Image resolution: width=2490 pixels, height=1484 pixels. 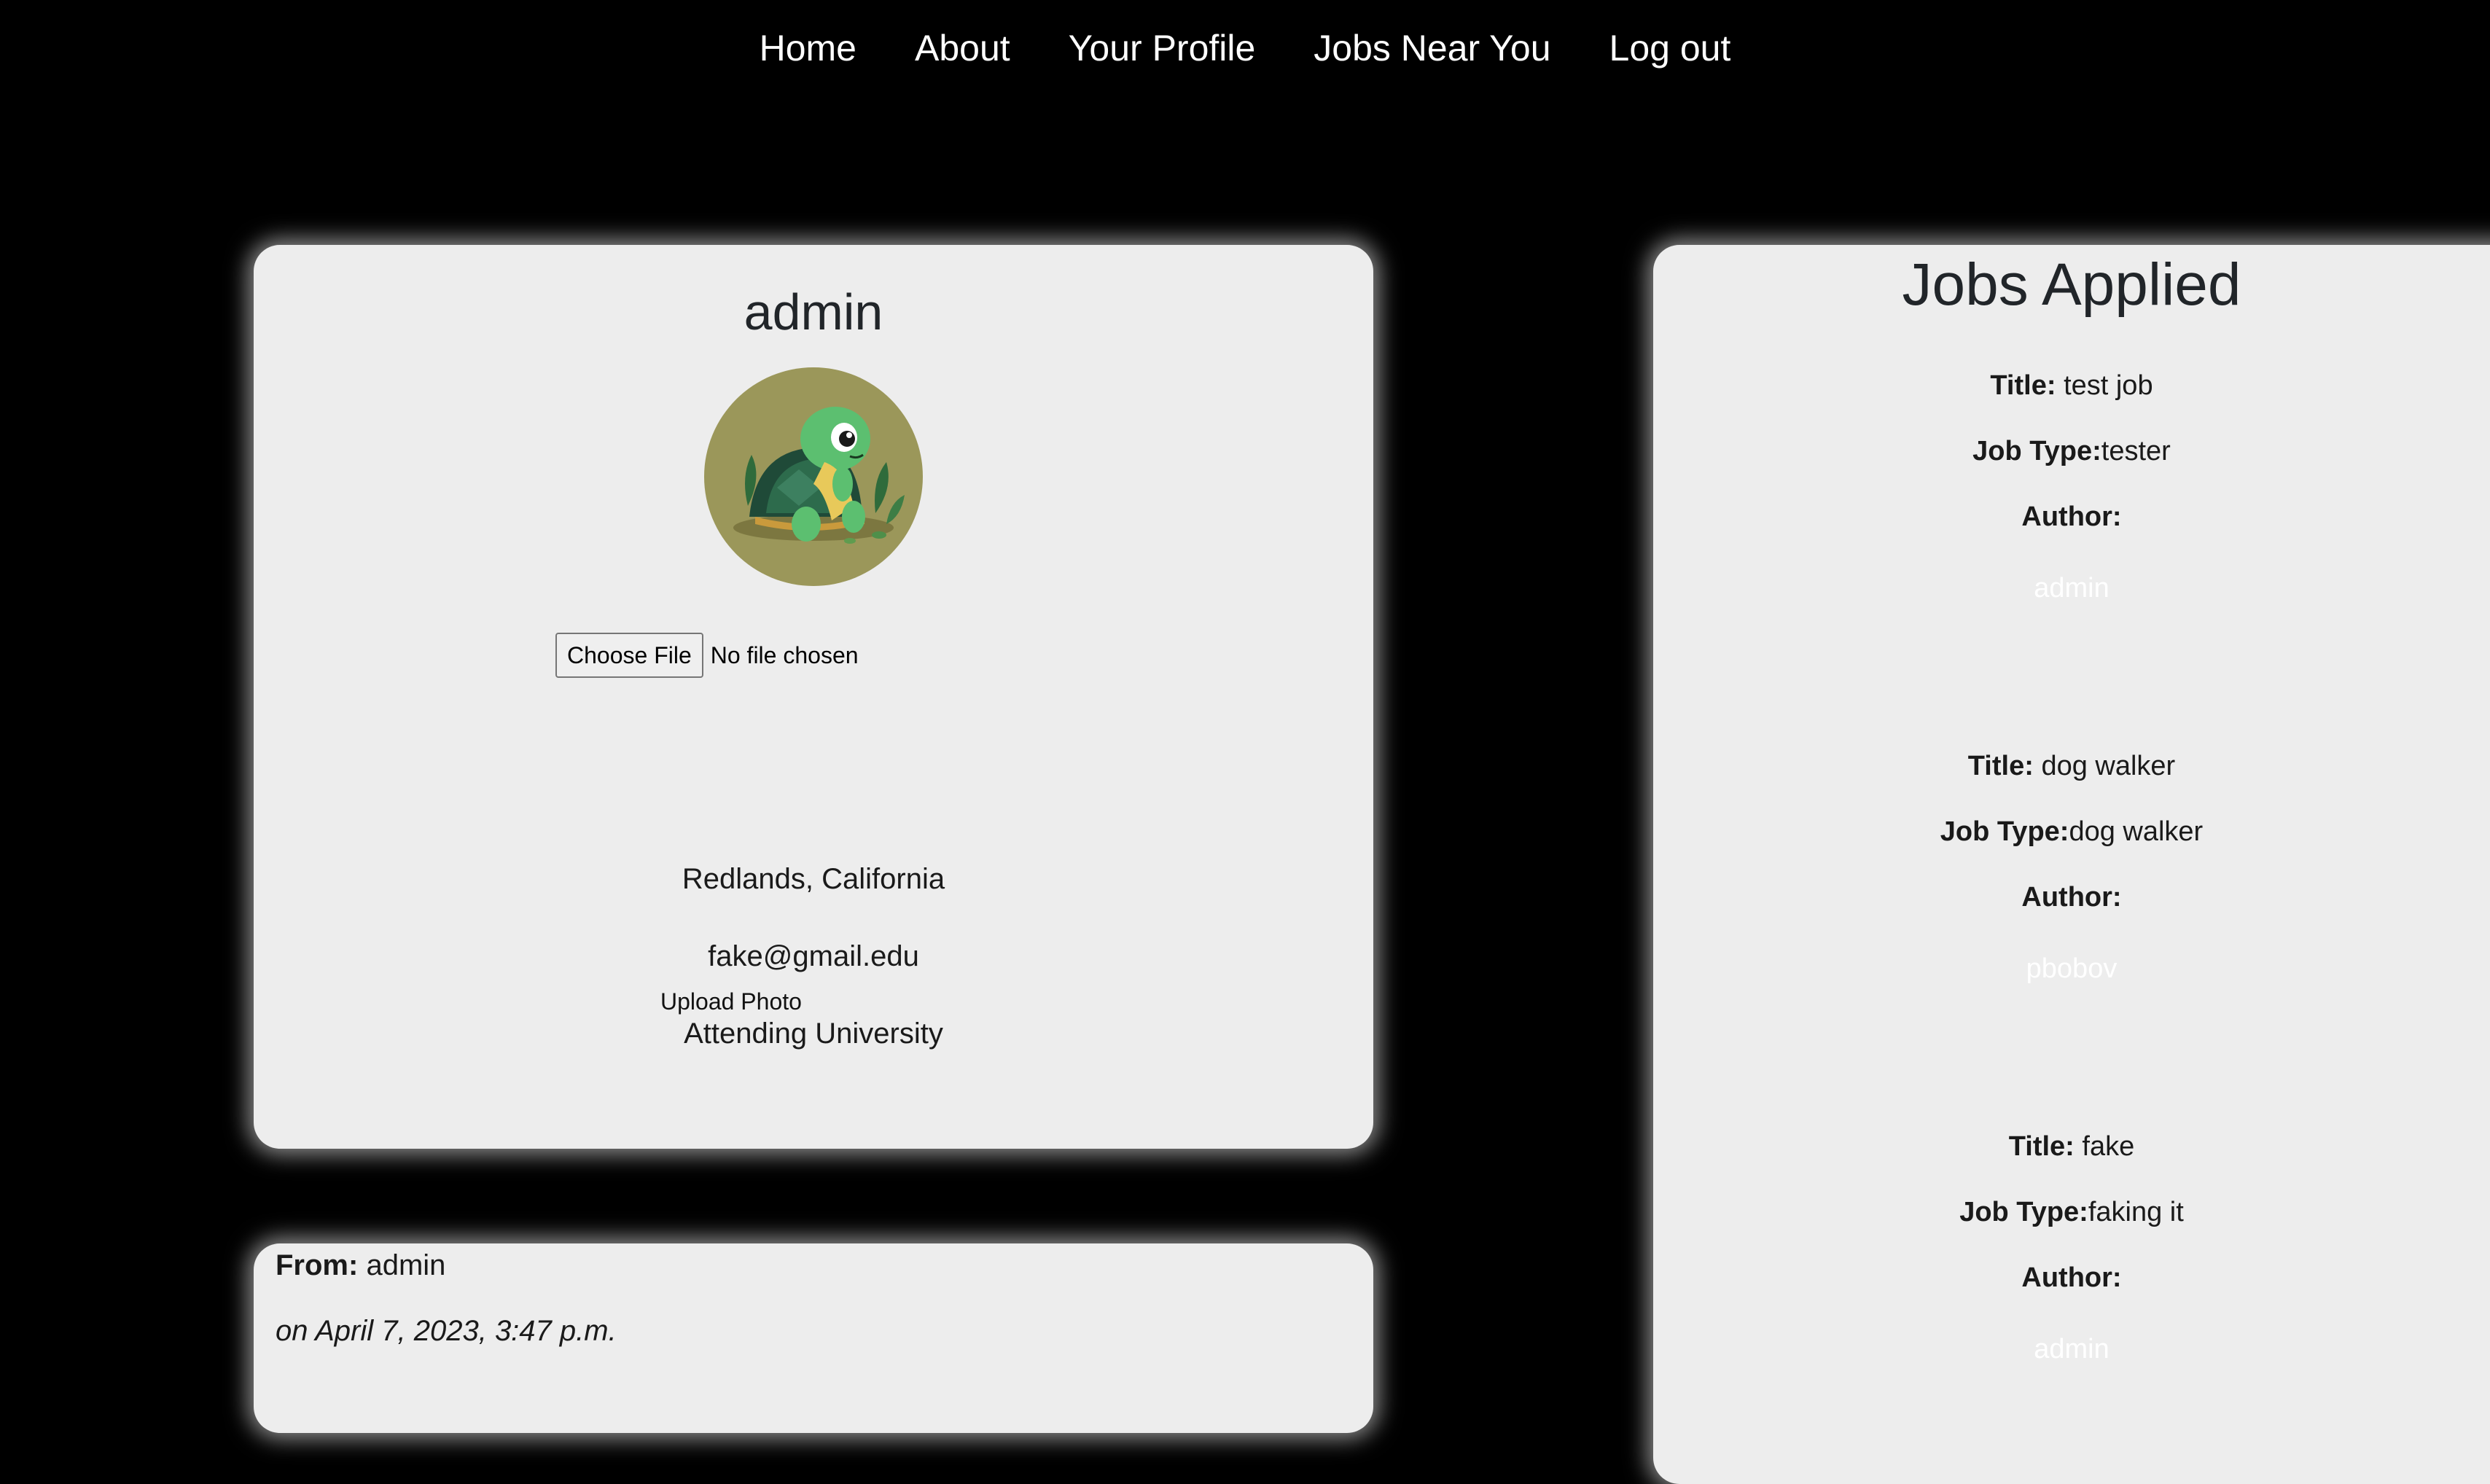 I want to click on message-card: From: admin on April 7, 2023, 3:47 p.m., so click(x=813, y=1338).